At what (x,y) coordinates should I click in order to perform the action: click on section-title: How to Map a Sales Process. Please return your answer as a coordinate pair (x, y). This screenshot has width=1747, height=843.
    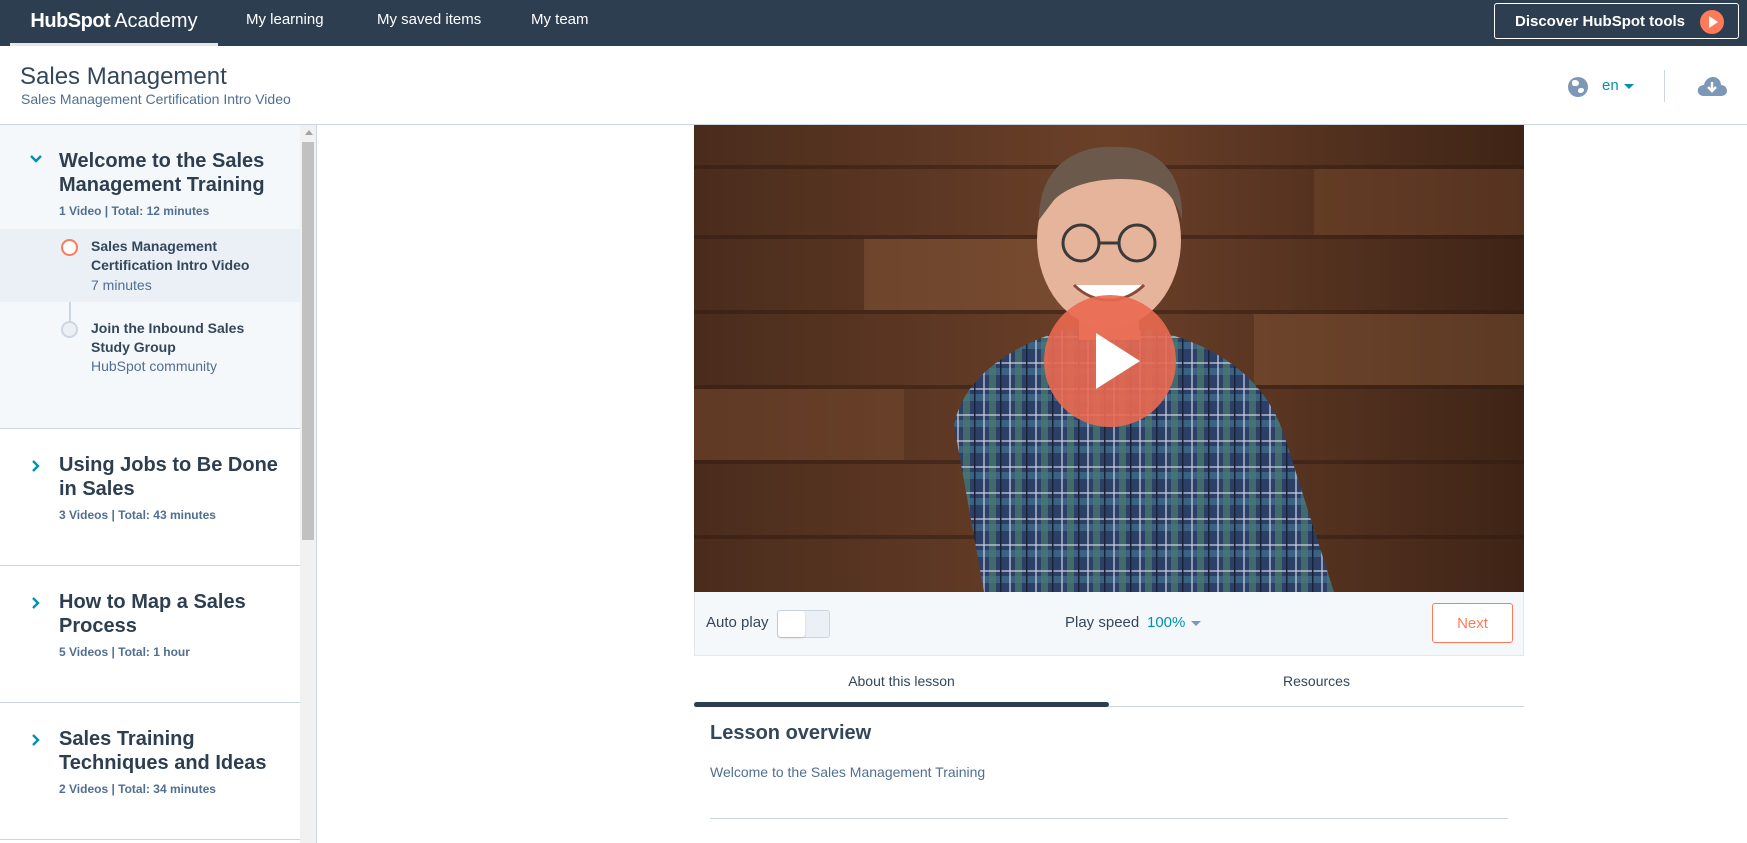
    Looking at the image, I should click on (152, 614).